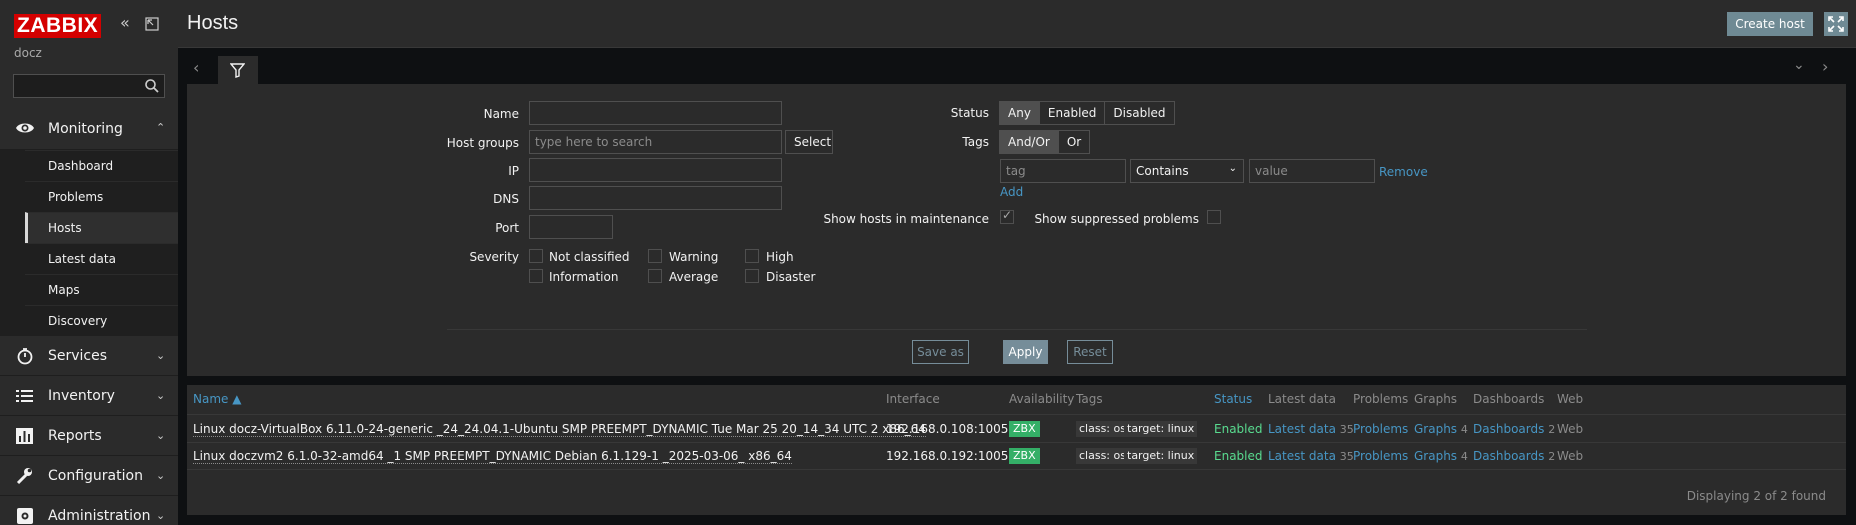 Image resolution: width=1856 pixels, height=525 pixels. Describe the element at coordinates (589, 257) in the screenshot. I see `severity-not-classified-label: Not classified` at that location.